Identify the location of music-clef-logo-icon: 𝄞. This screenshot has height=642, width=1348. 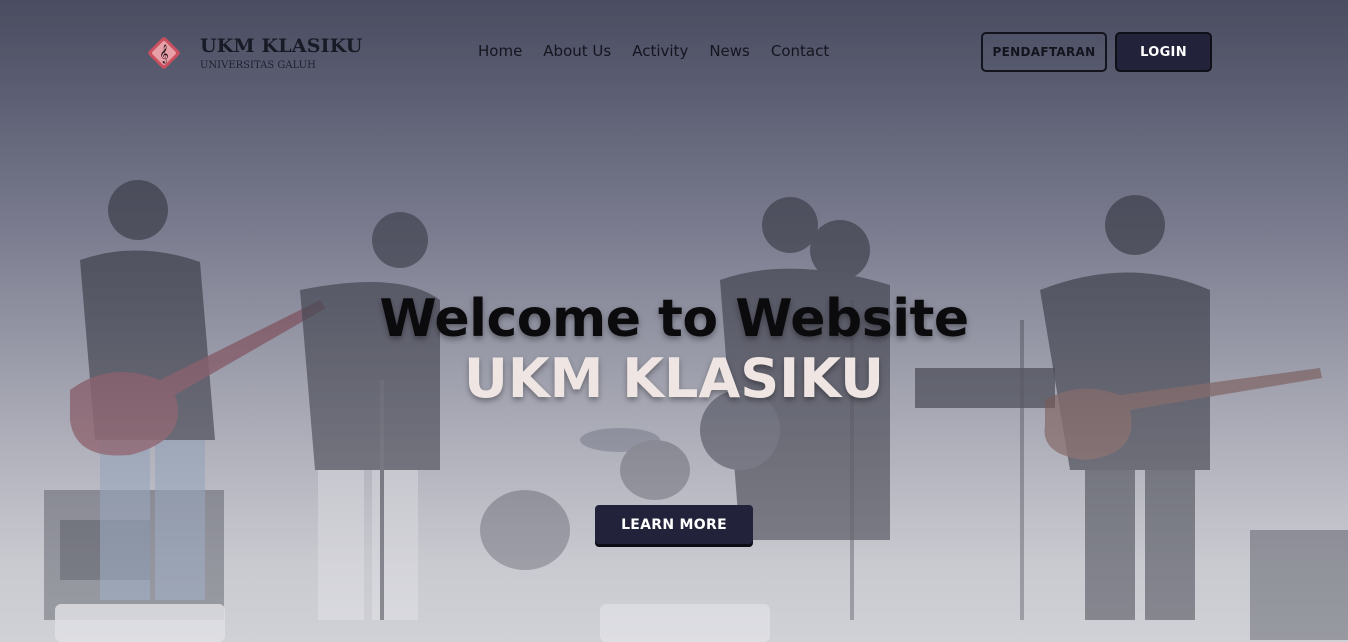
(164, 53).